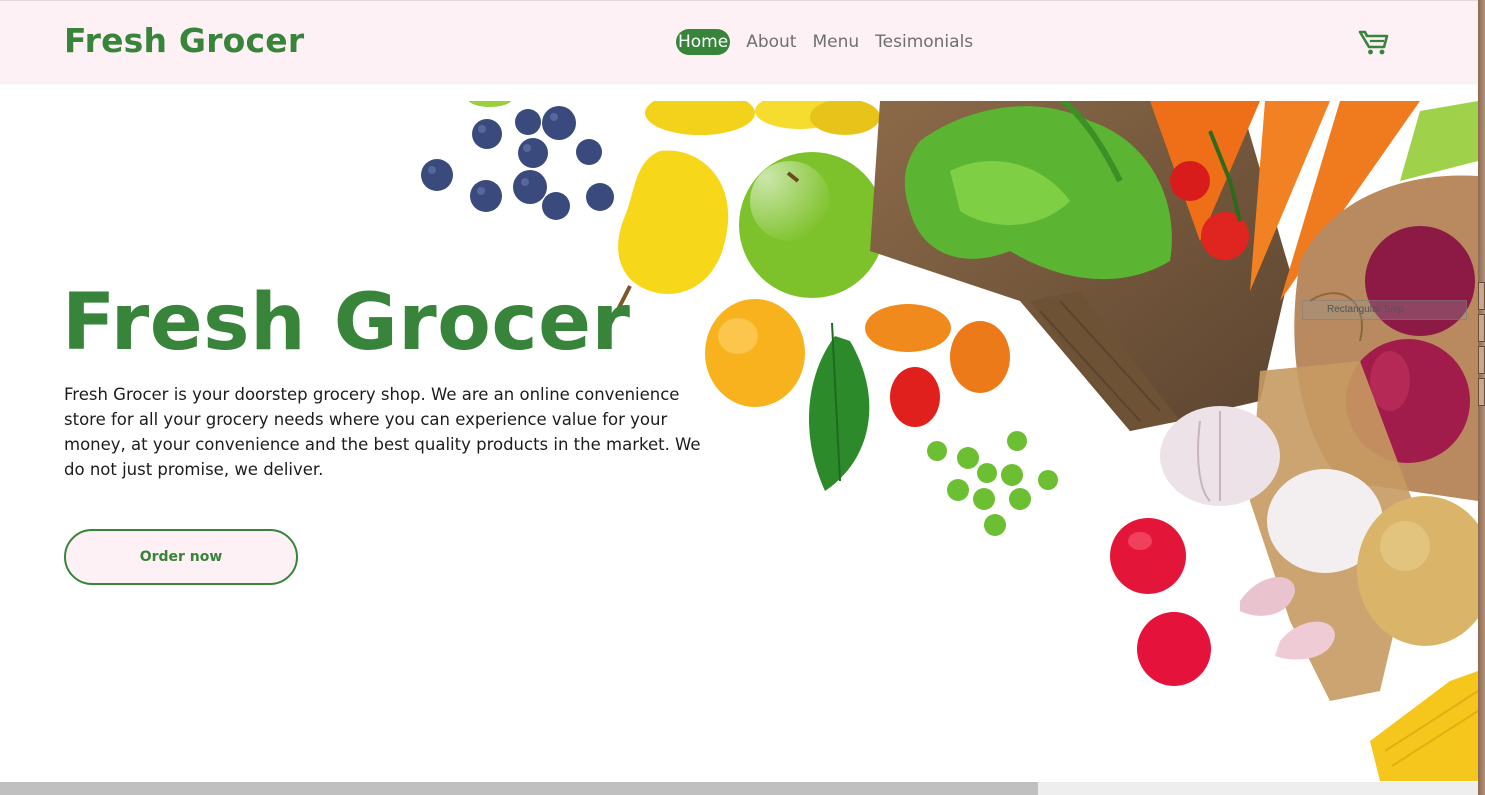 This screenshot has height=795, width=1485. I want to click on horizontal-scrollbar, so click(739, 788).